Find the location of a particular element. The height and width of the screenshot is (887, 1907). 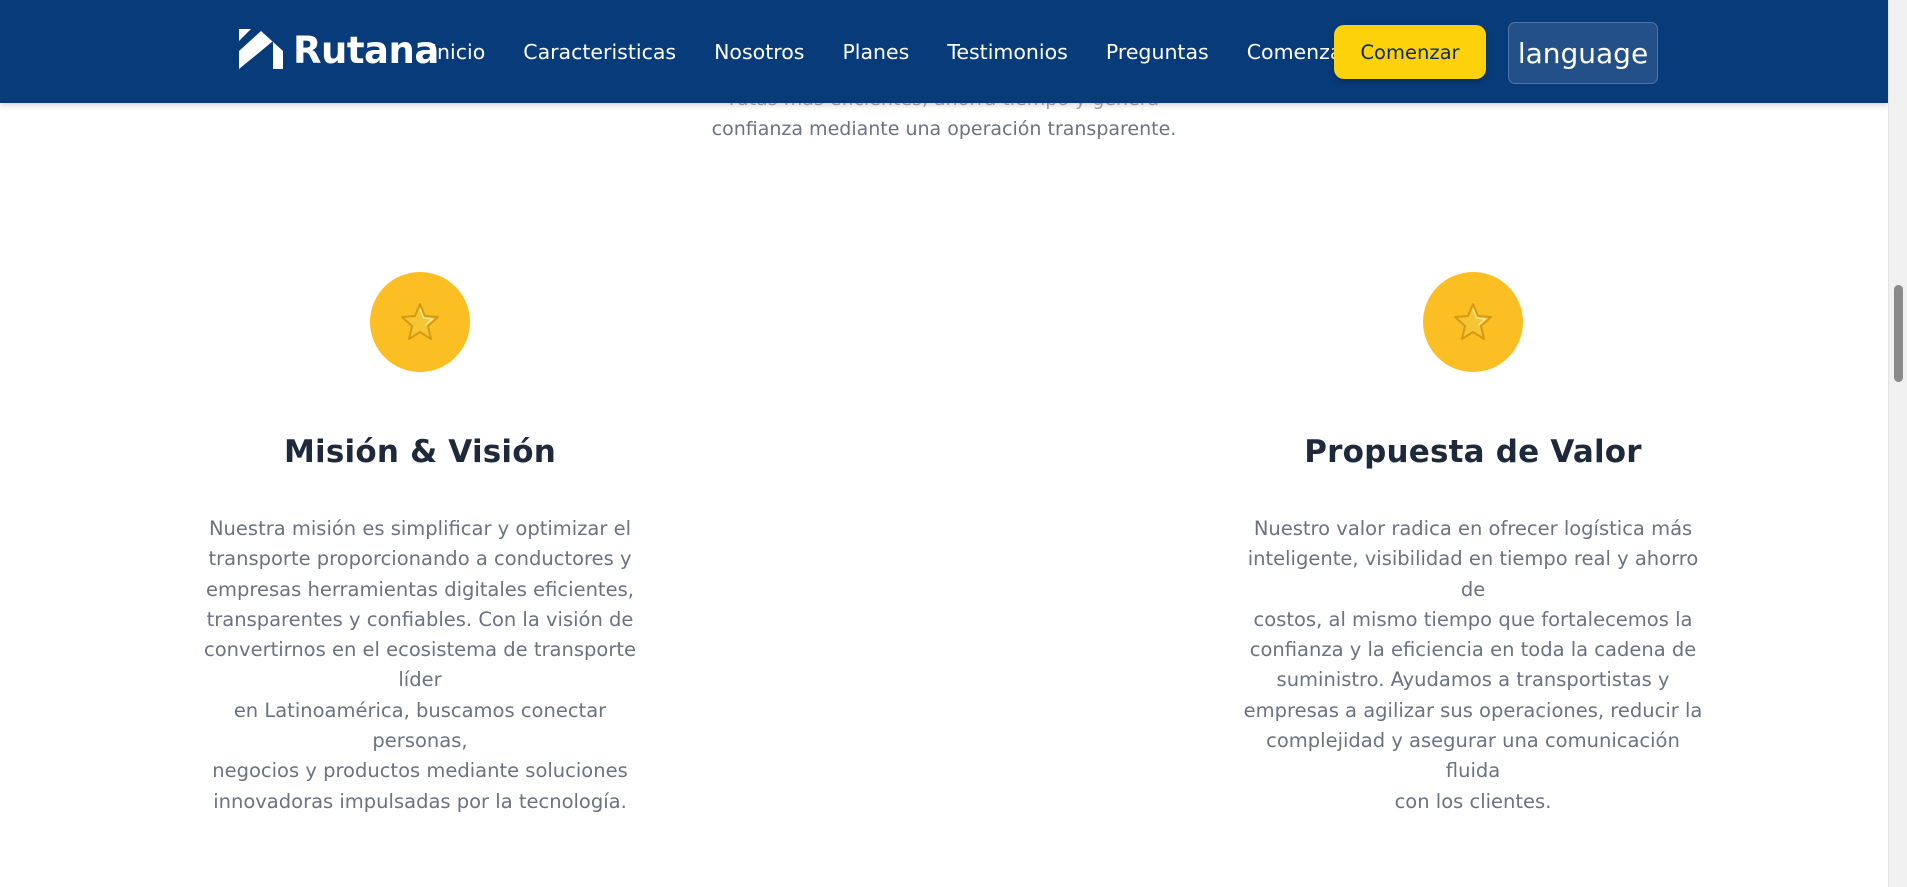

nav-item-inicio: Inicio is located at coordinates (458, 52).